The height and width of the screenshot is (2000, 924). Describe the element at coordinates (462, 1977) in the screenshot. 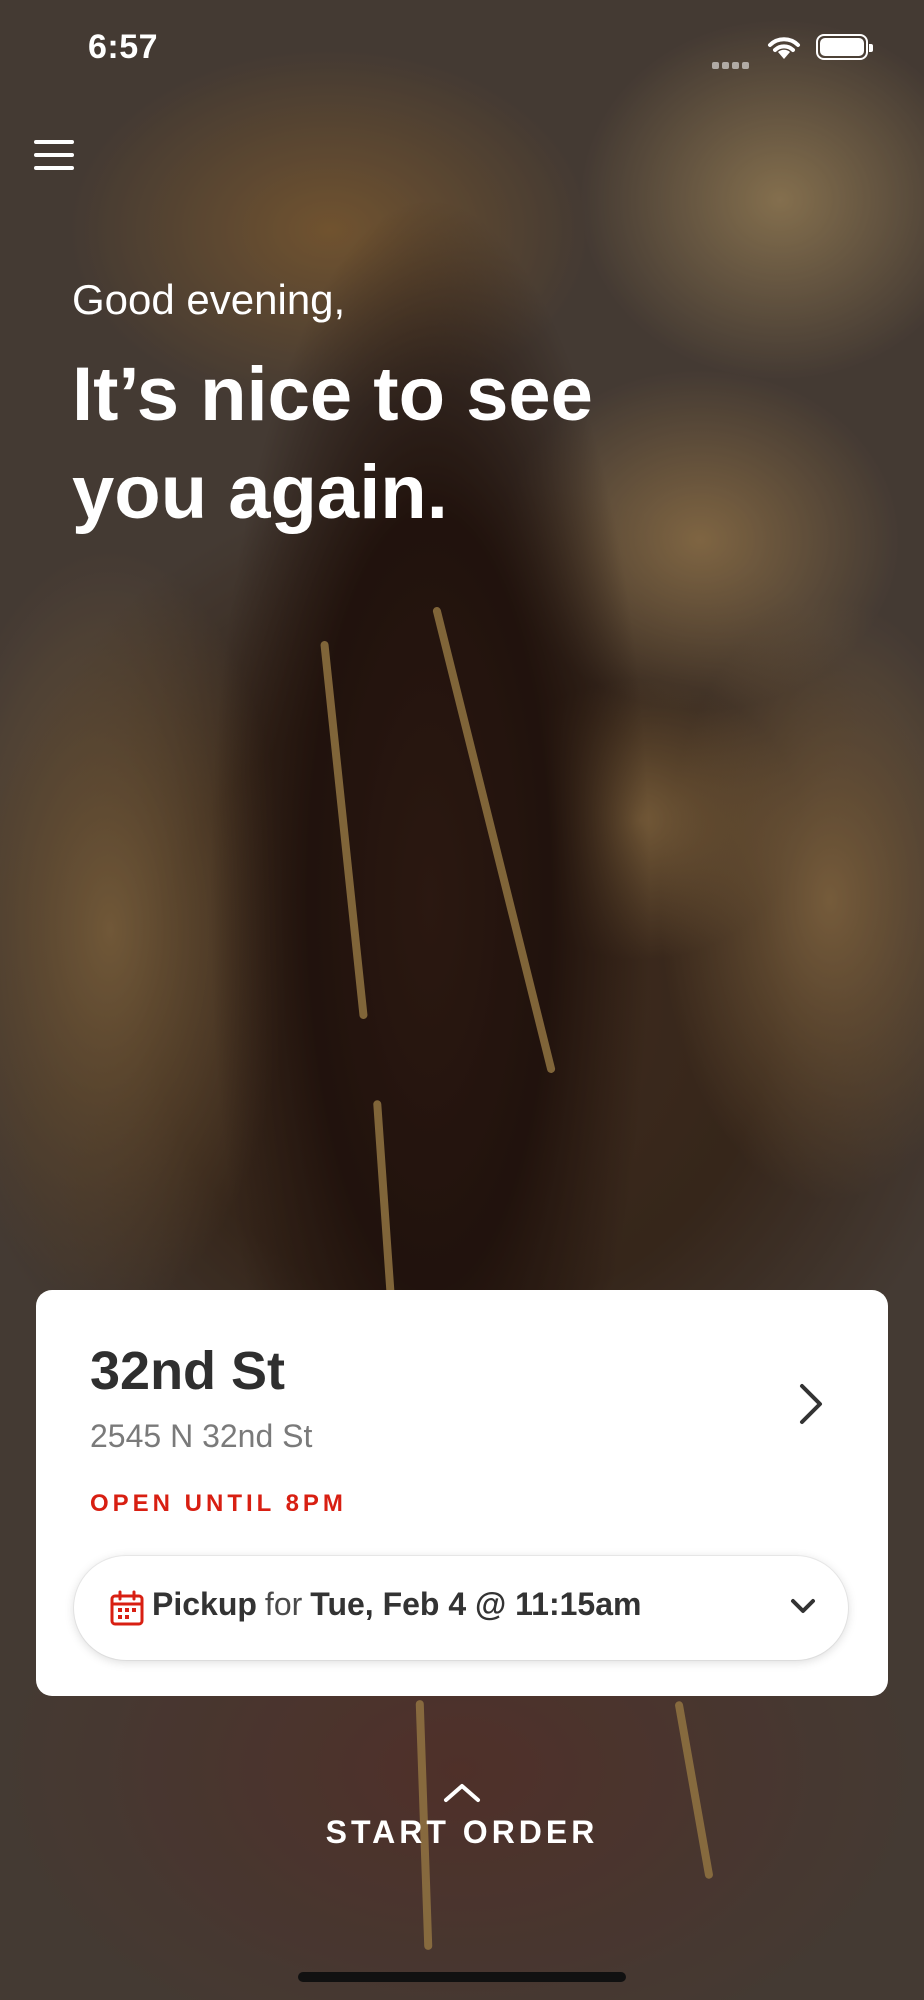

I see `home-indicator` at that location.